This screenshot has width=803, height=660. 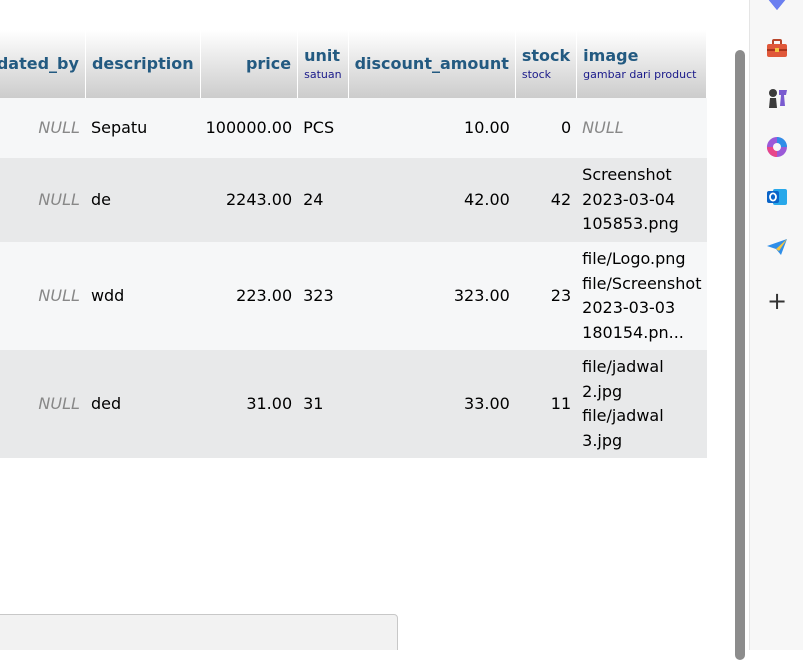 I want to click on bottom-panel, so click(x=199, y=632).